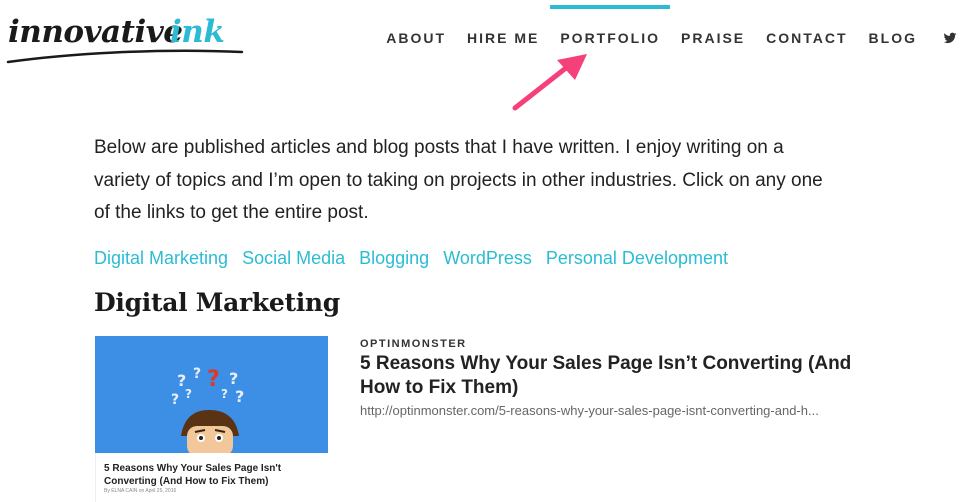 This screenshot has height=502, width=979. I want to click on logo-word-accent: ink, so click(197, 32).